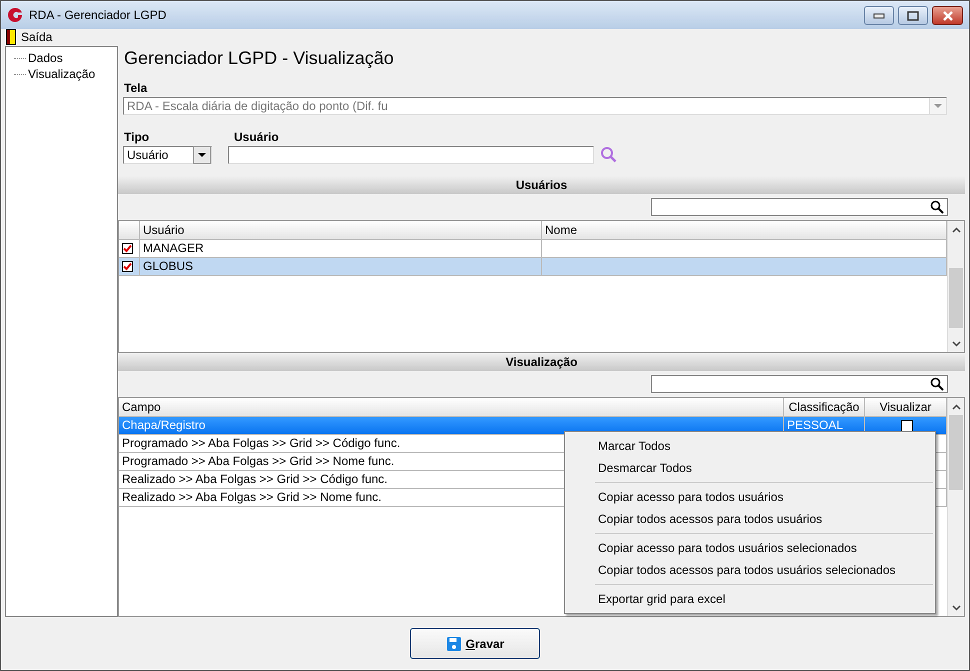 The image size is (970, 671). Describe the element at coordinates (62, 74) in the screenshot. I see `tree-item: Visualização` at that location.